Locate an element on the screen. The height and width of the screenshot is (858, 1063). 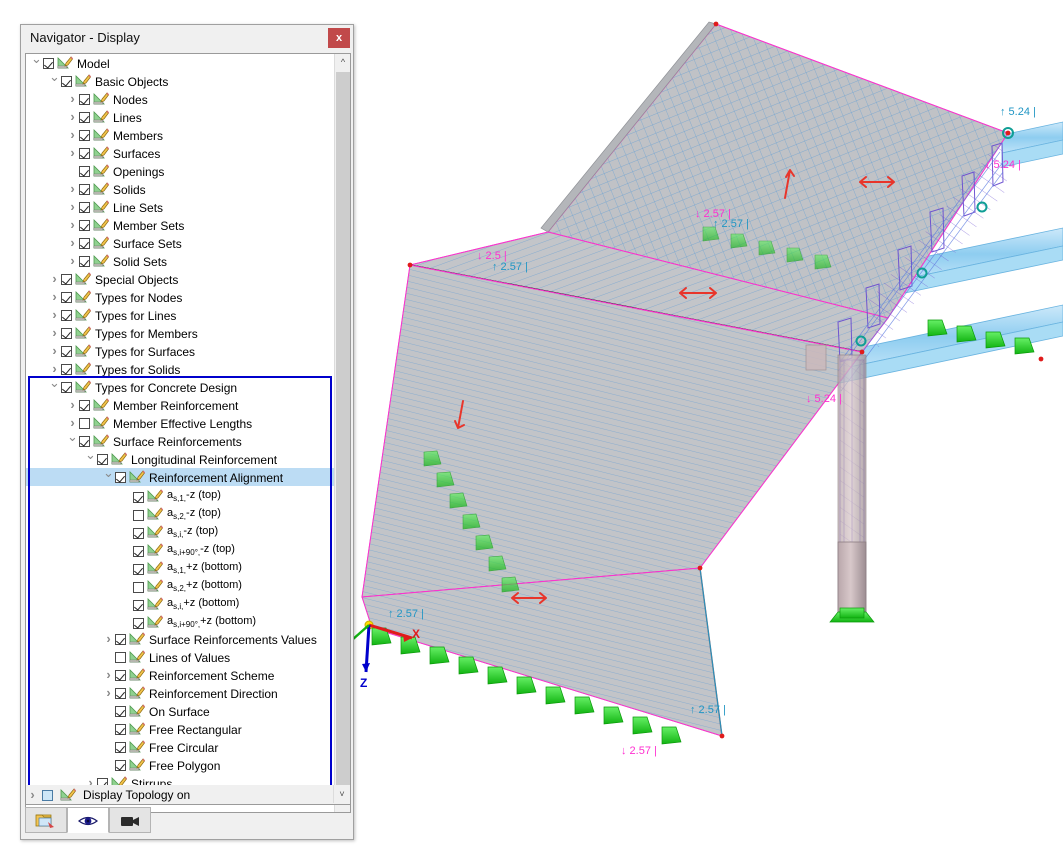
tree-item-as-1-minus-z-top: as,1,-z (top) is located at coordinates (180, 495).